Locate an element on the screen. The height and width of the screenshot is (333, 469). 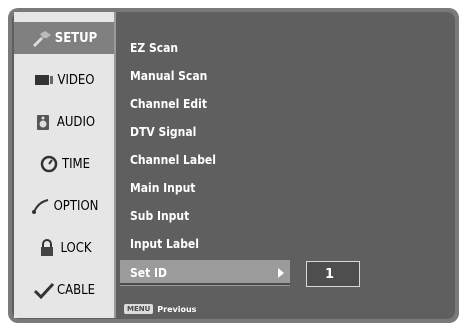
footer-hint: MENU Previous is located at coordinates (160, 309).